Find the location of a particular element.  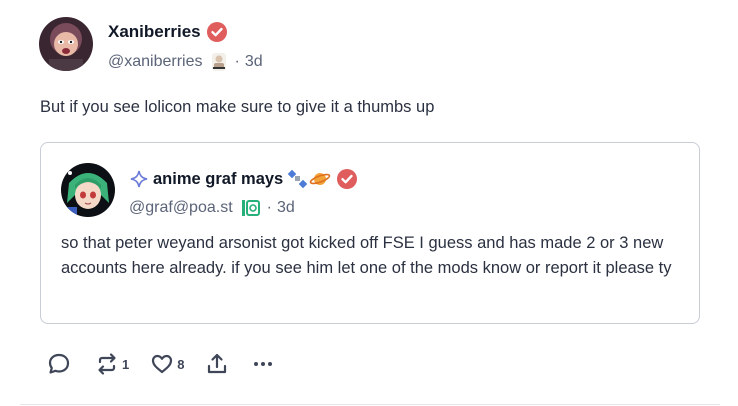

emoji-icon is located at coordinates (219, 62).